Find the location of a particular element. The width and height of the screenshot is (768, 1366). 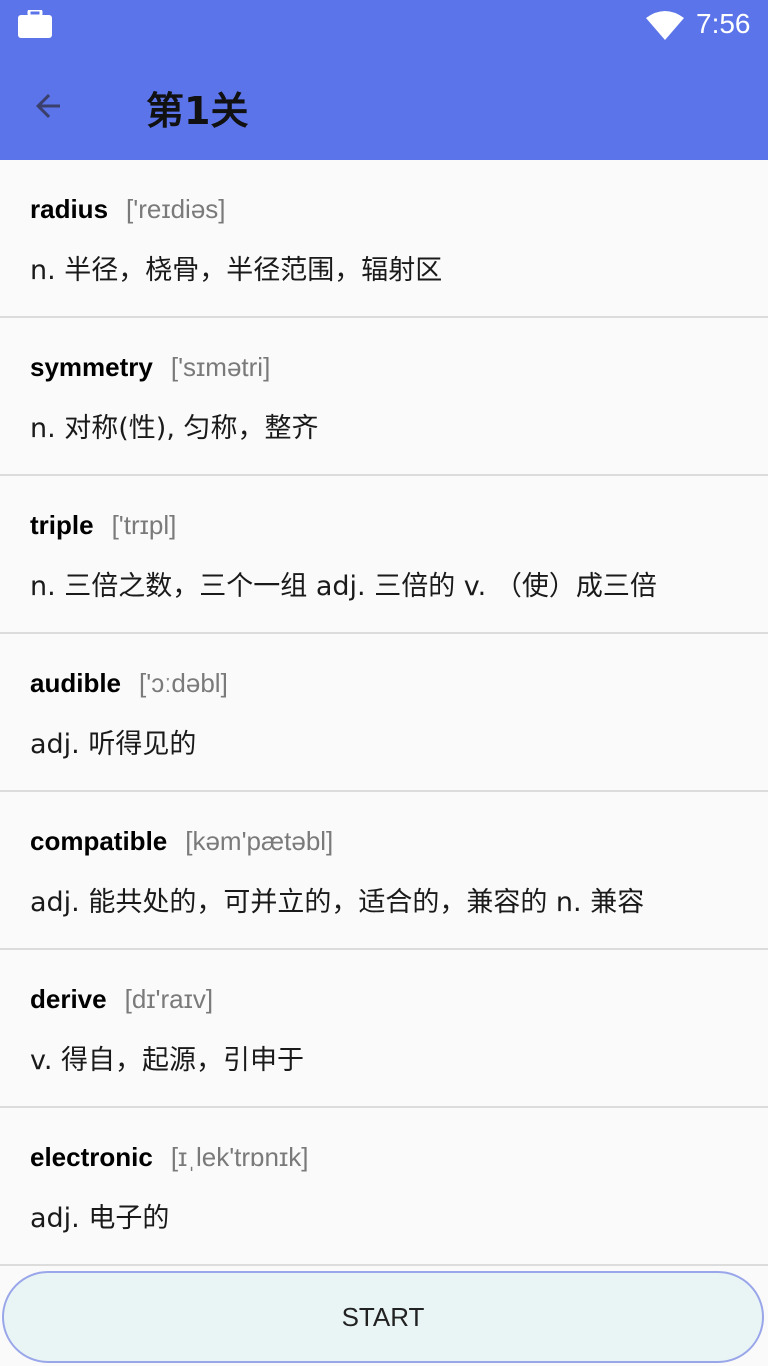

word-text: triple is located at coordinates (62, 525).